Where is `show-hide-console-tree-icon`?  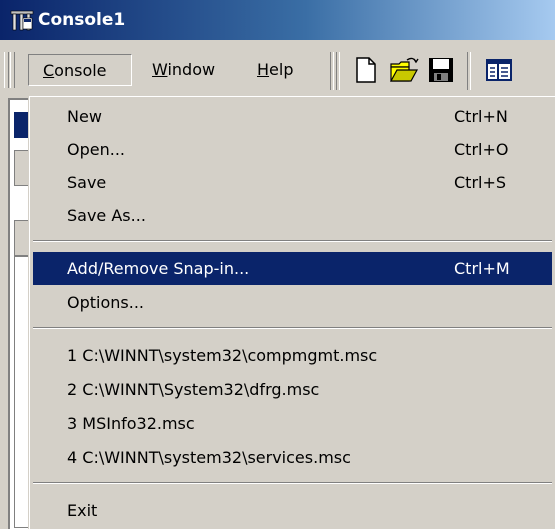 show-hide-console-tree-icon is located at coordinates (499, 70).